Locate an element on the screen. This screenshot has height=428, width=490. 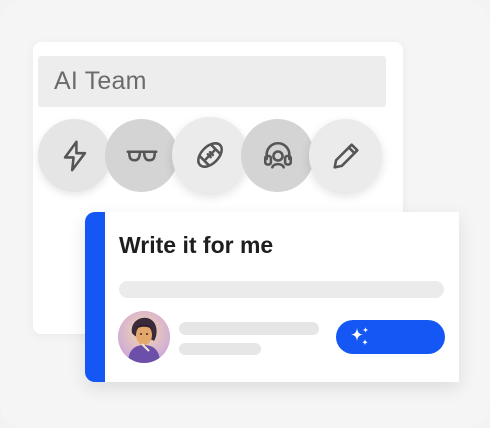
lightning-icon is located at coordinates (74, 155).